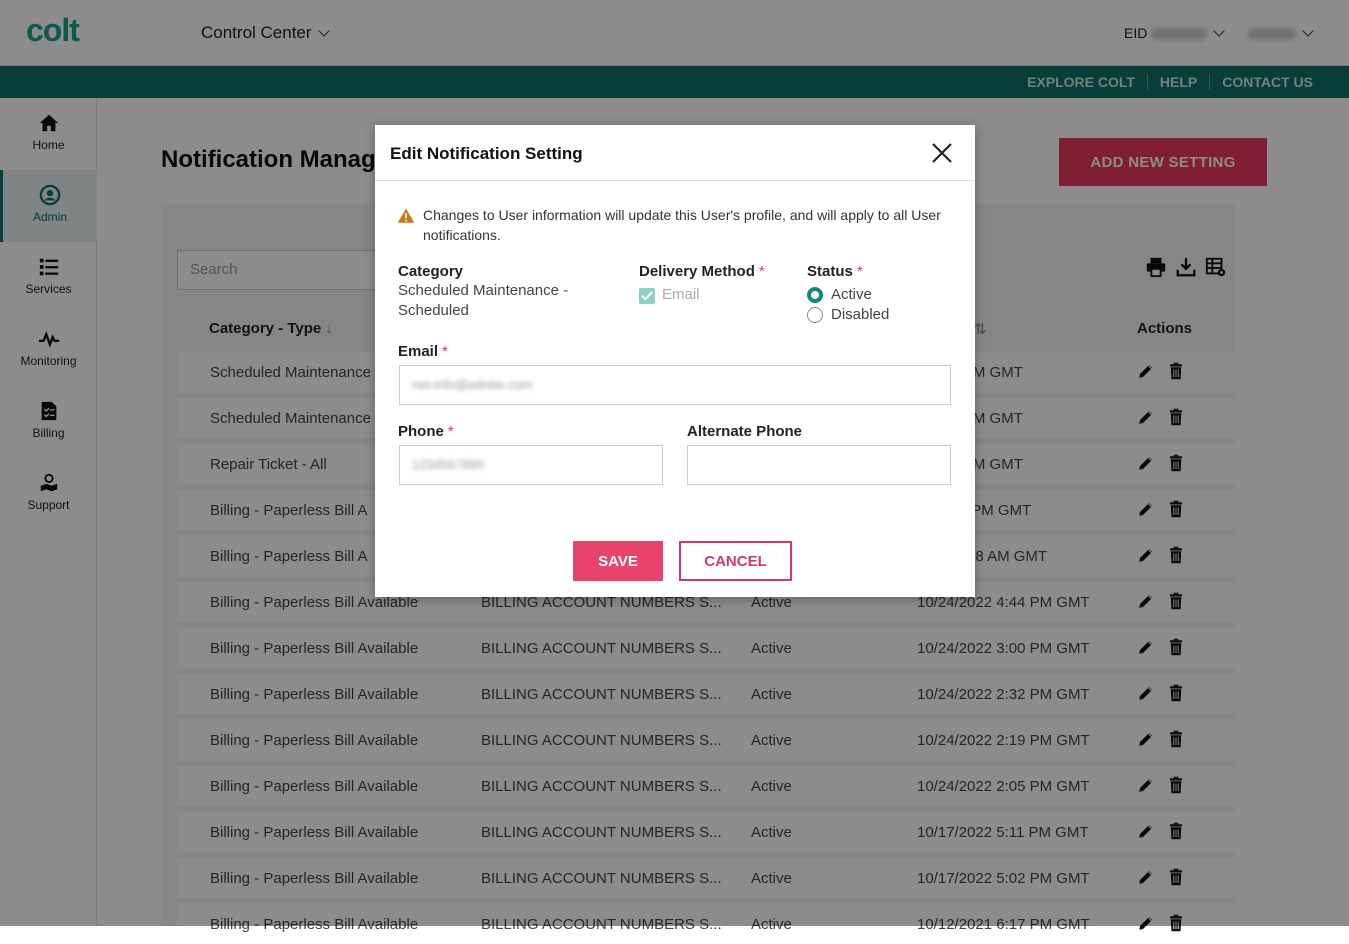 This screenshot has height=944, width=1349. Describe the element at coordinates (830, 271) in the screenshot. I see `status-label-text: Status` at that location.